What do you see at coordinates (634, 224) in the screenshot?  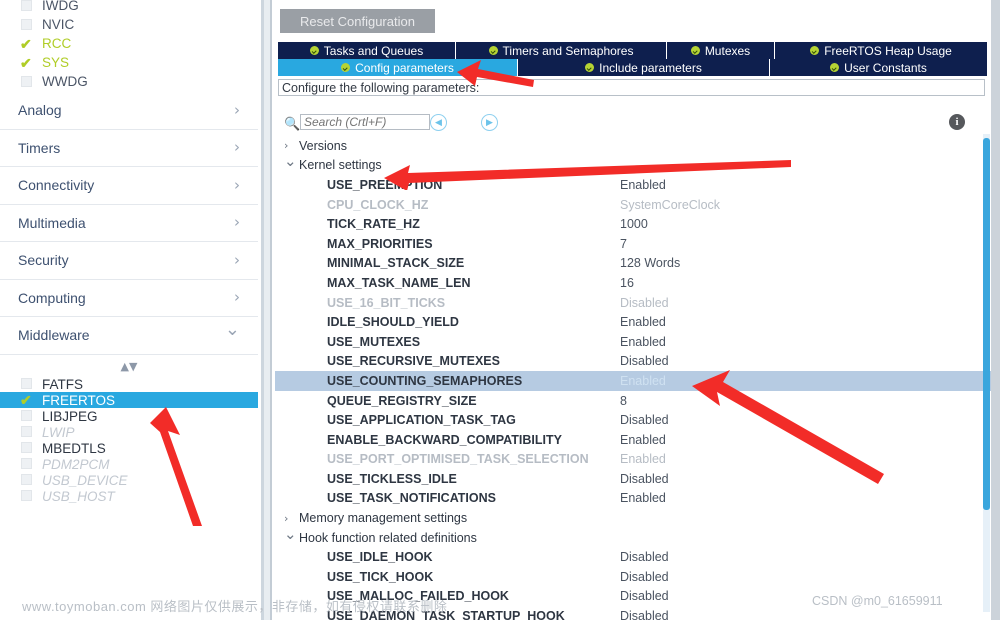 I see `parameter-value: 1000` at bounding box center [634, 224].